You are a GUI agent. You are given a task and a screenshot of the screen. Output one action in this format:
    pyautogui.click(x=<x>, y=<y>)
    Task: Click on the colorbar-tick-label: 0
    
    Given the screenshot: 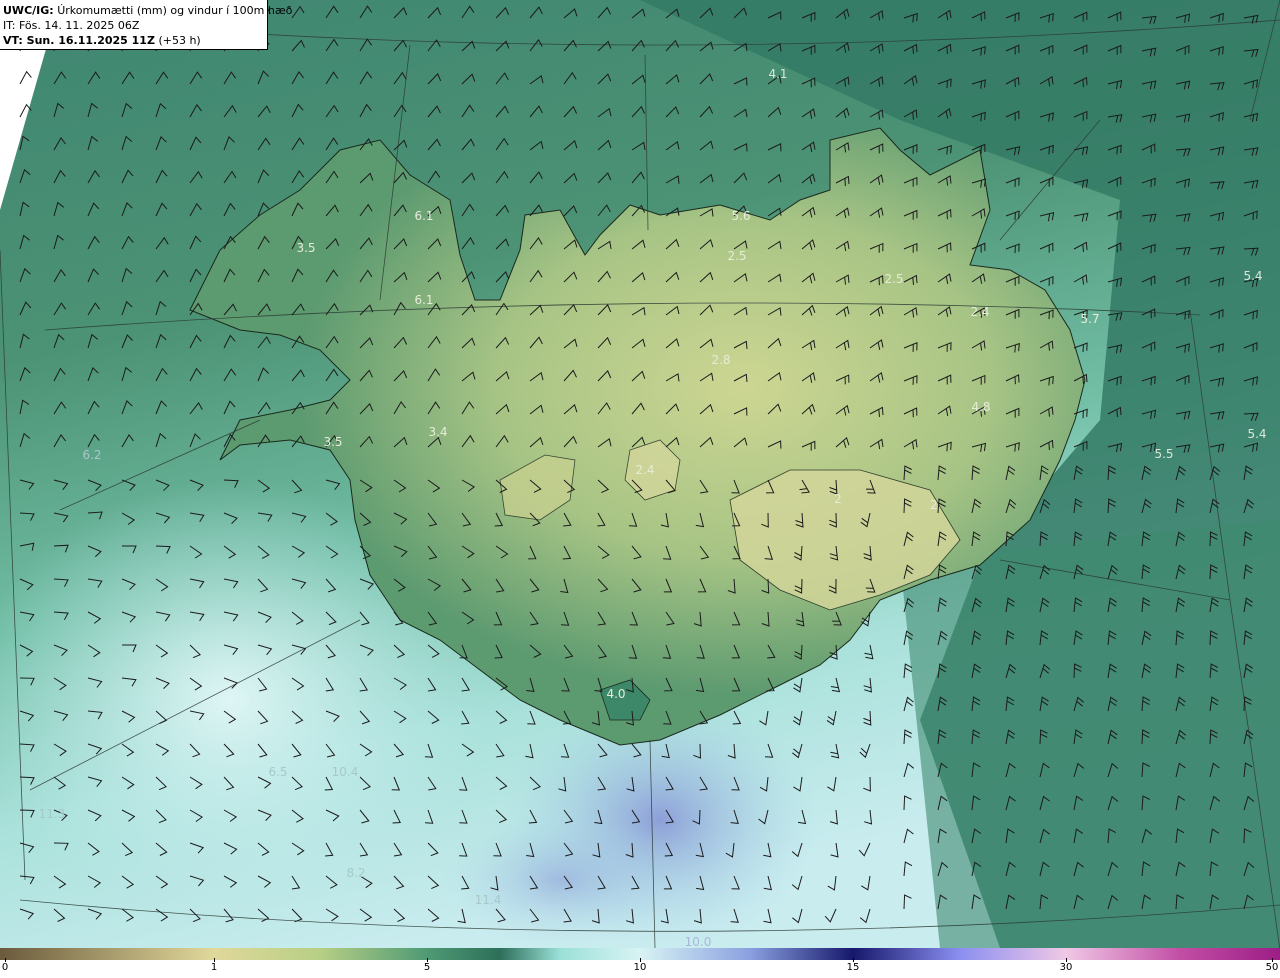 What is the action you would take?
    pyautogui.click(x=5, y=967)
    